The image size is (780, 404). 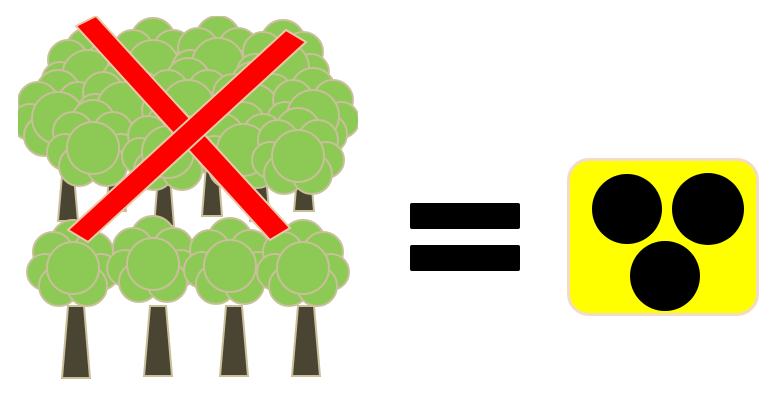 I want to click on sign-dot-top-left, so click(x=627, y=209).